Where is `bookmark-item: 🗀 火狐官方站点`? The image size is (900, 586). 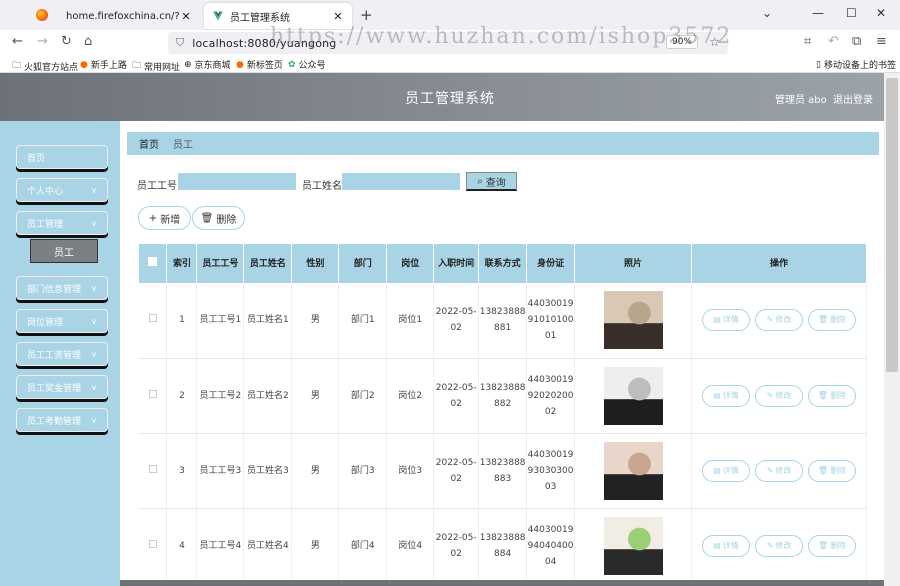 bookmark-item: 🗀 火狐官方站点 is located at coordinates (45, 66).